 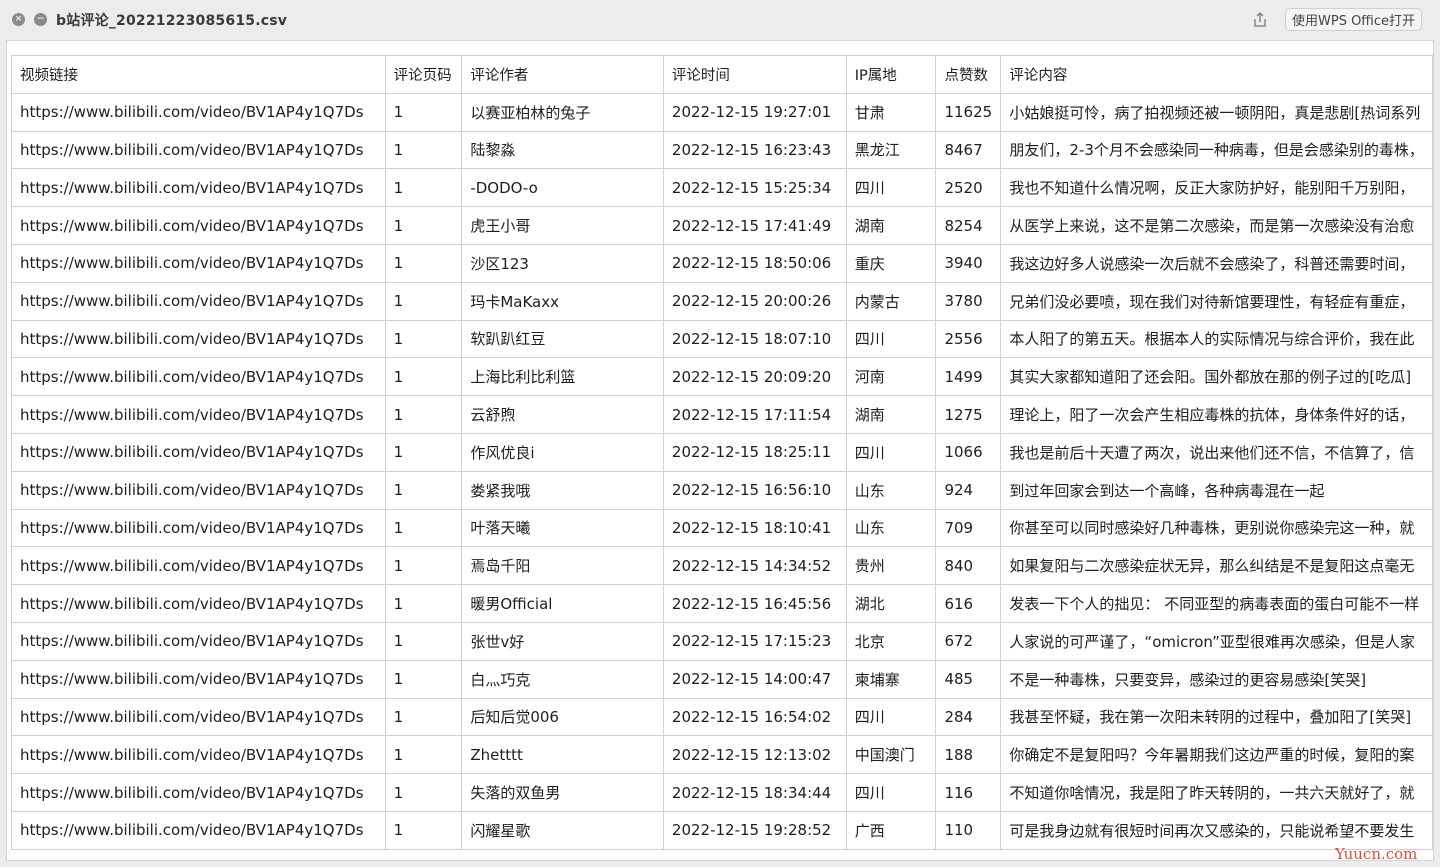 I want to click on table-cell: 2022-12-15 16:45:56, so click(x=754, y=603).